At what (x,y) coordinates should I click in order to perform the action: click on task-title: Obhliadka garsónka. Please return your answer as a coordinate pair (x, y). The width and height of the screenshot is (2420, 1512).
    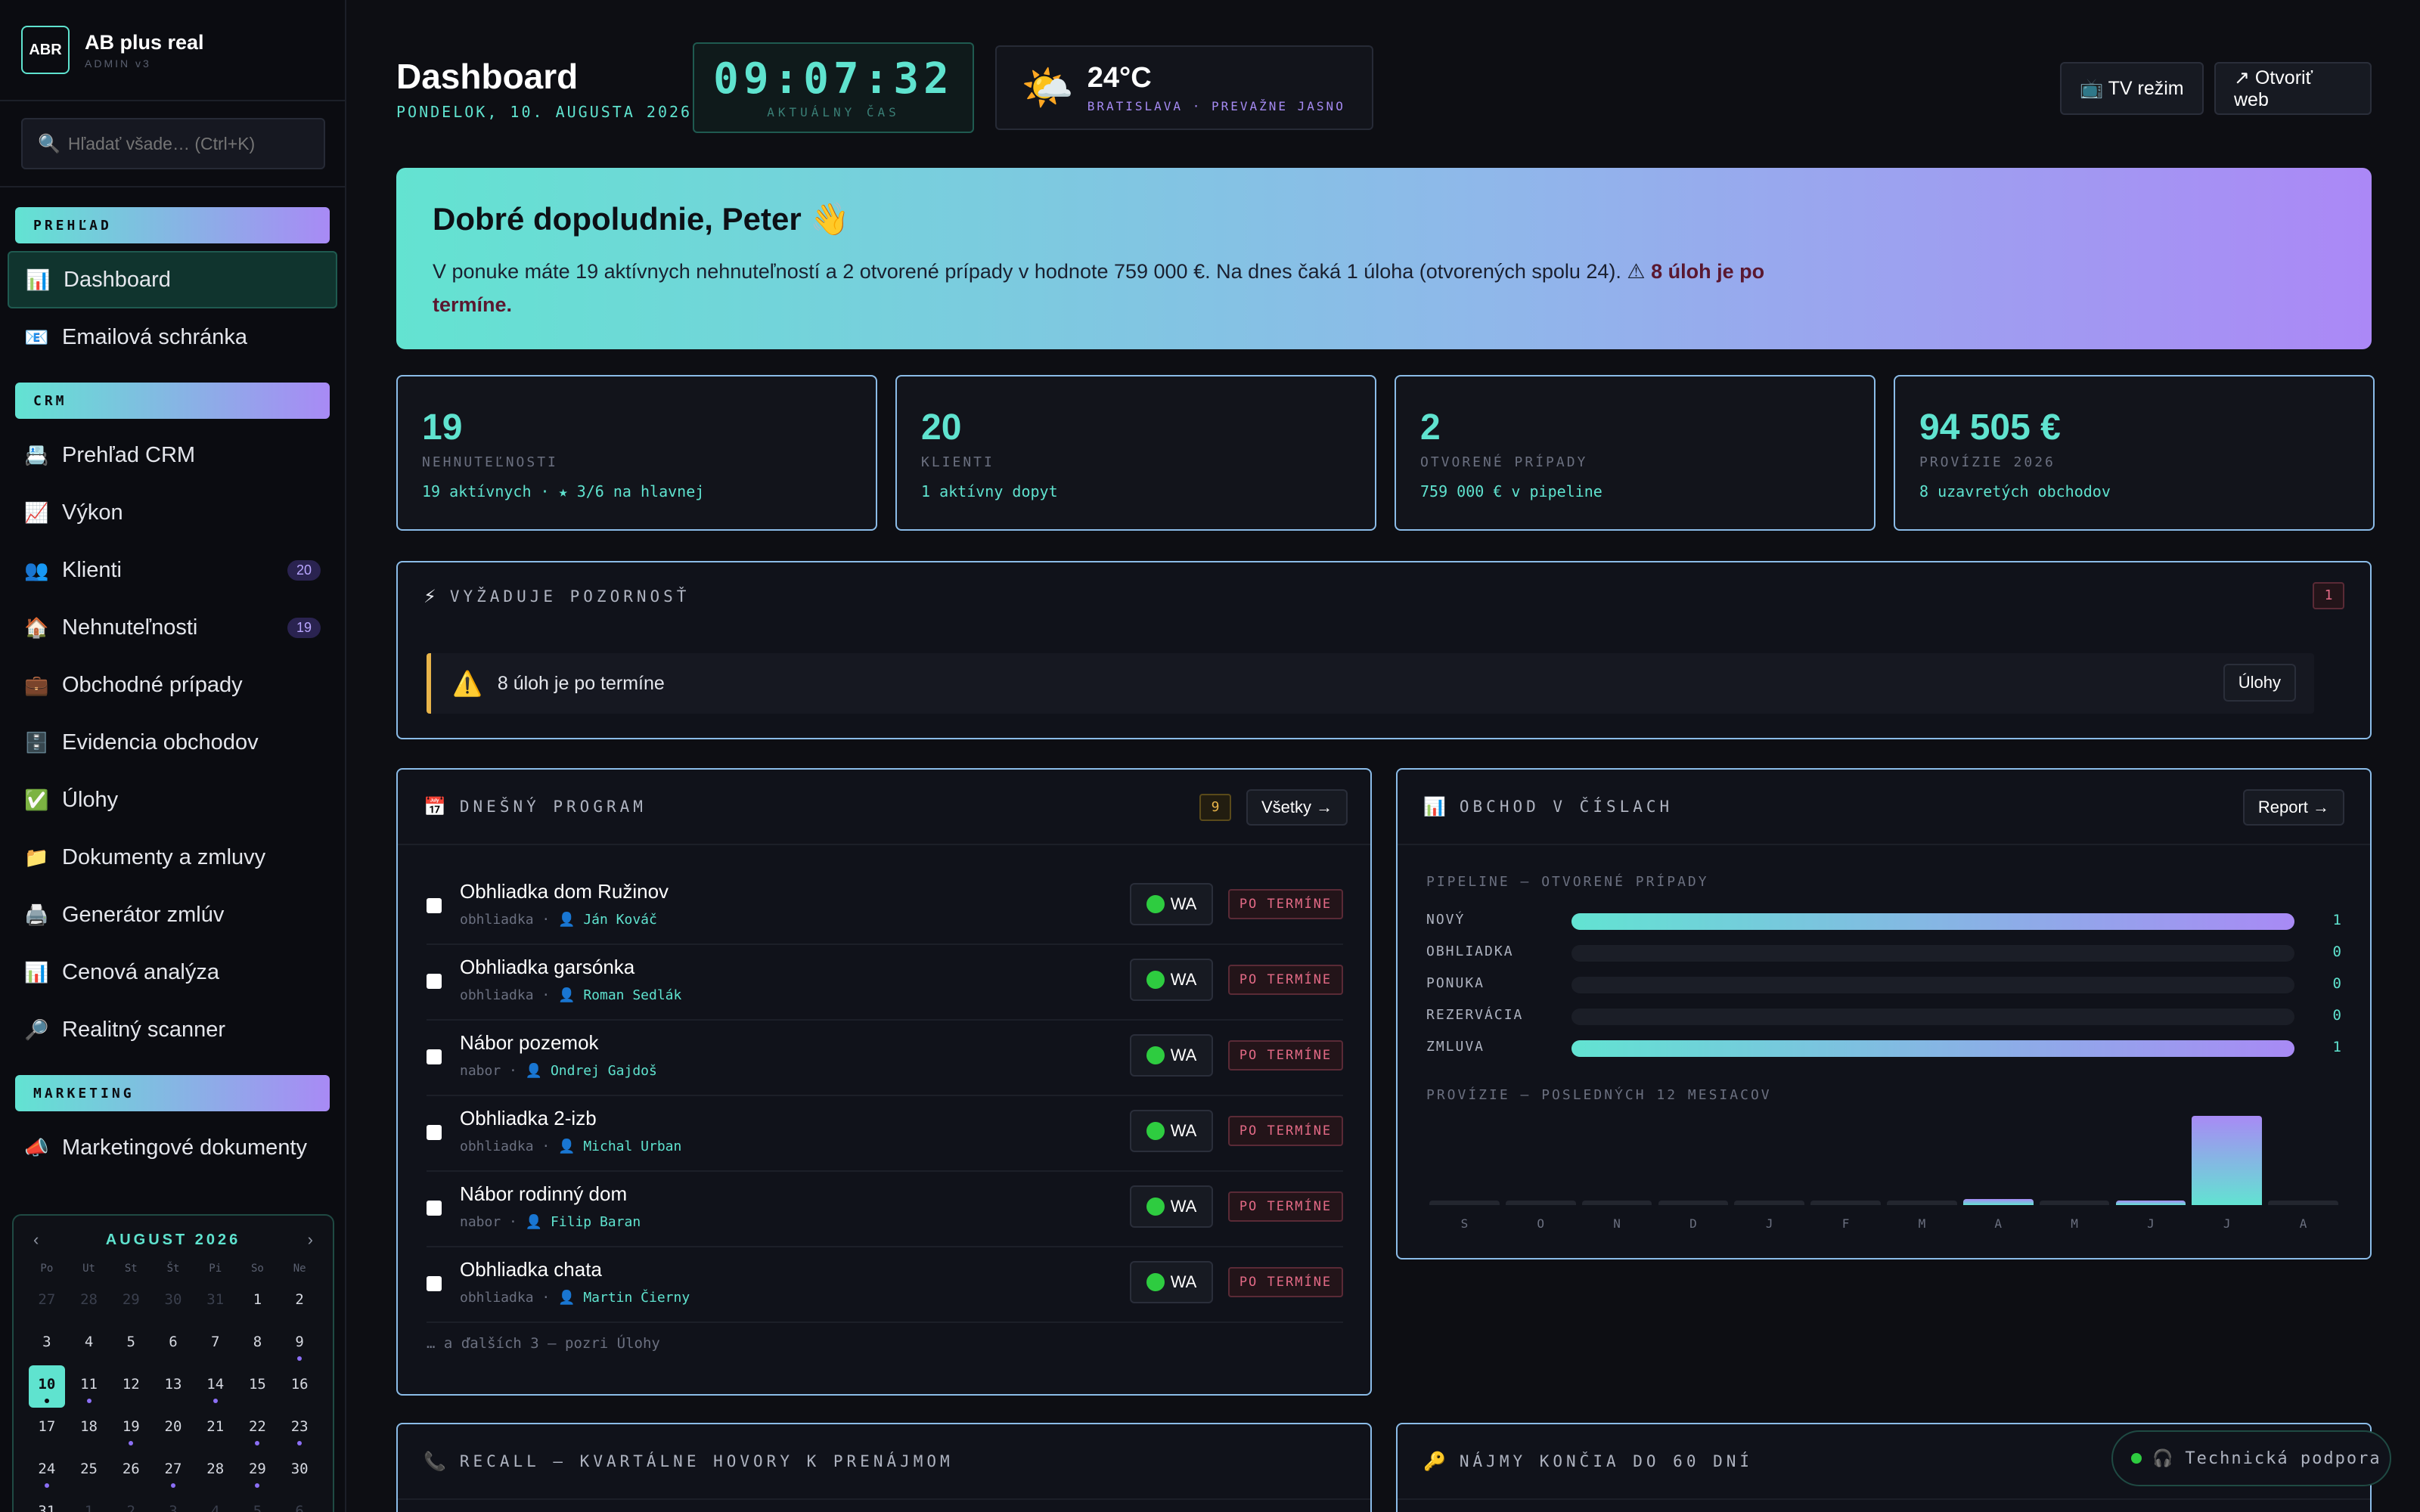
    Looking at the image, I should click on (547, 967).